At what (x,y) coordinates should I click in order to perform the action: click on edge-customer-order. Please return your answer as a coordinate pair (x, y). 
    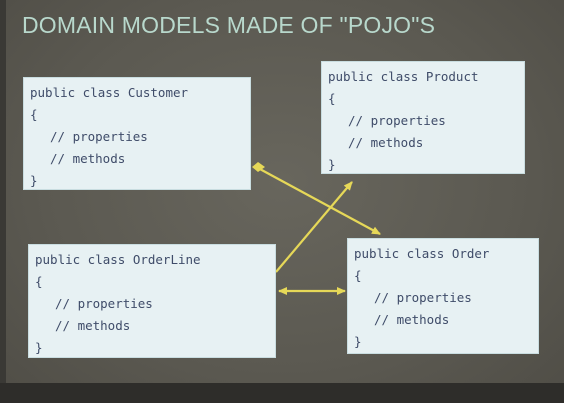
    Looking at the image, I should click on (319, 201).